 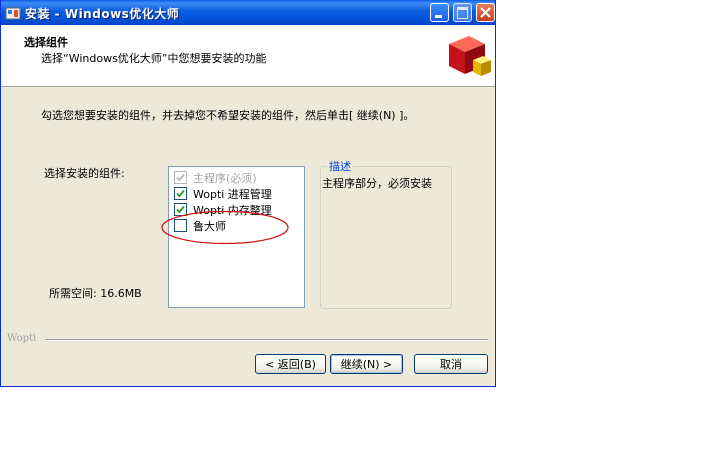 What do you see at coordinates (377, 183) in the screenshot?
I see `description-text: 主程序部分，必须安装` at bounding box center [377, 183].